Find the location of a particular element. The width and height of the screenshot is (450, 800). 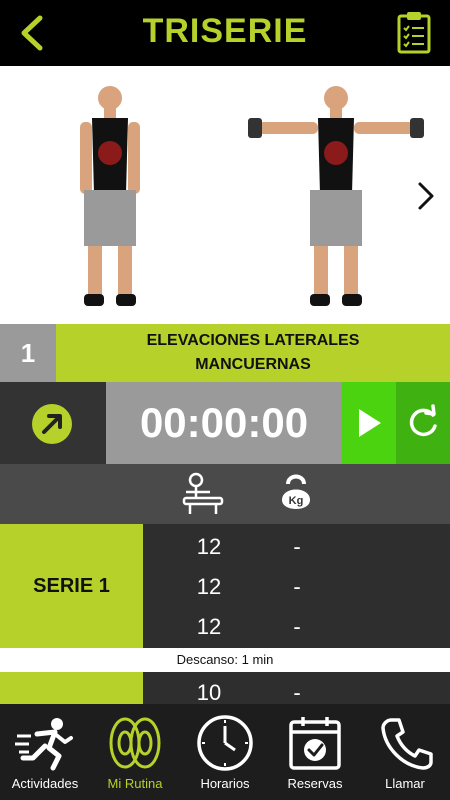

series-column-header: Kg is located at coordinates (225, 494).